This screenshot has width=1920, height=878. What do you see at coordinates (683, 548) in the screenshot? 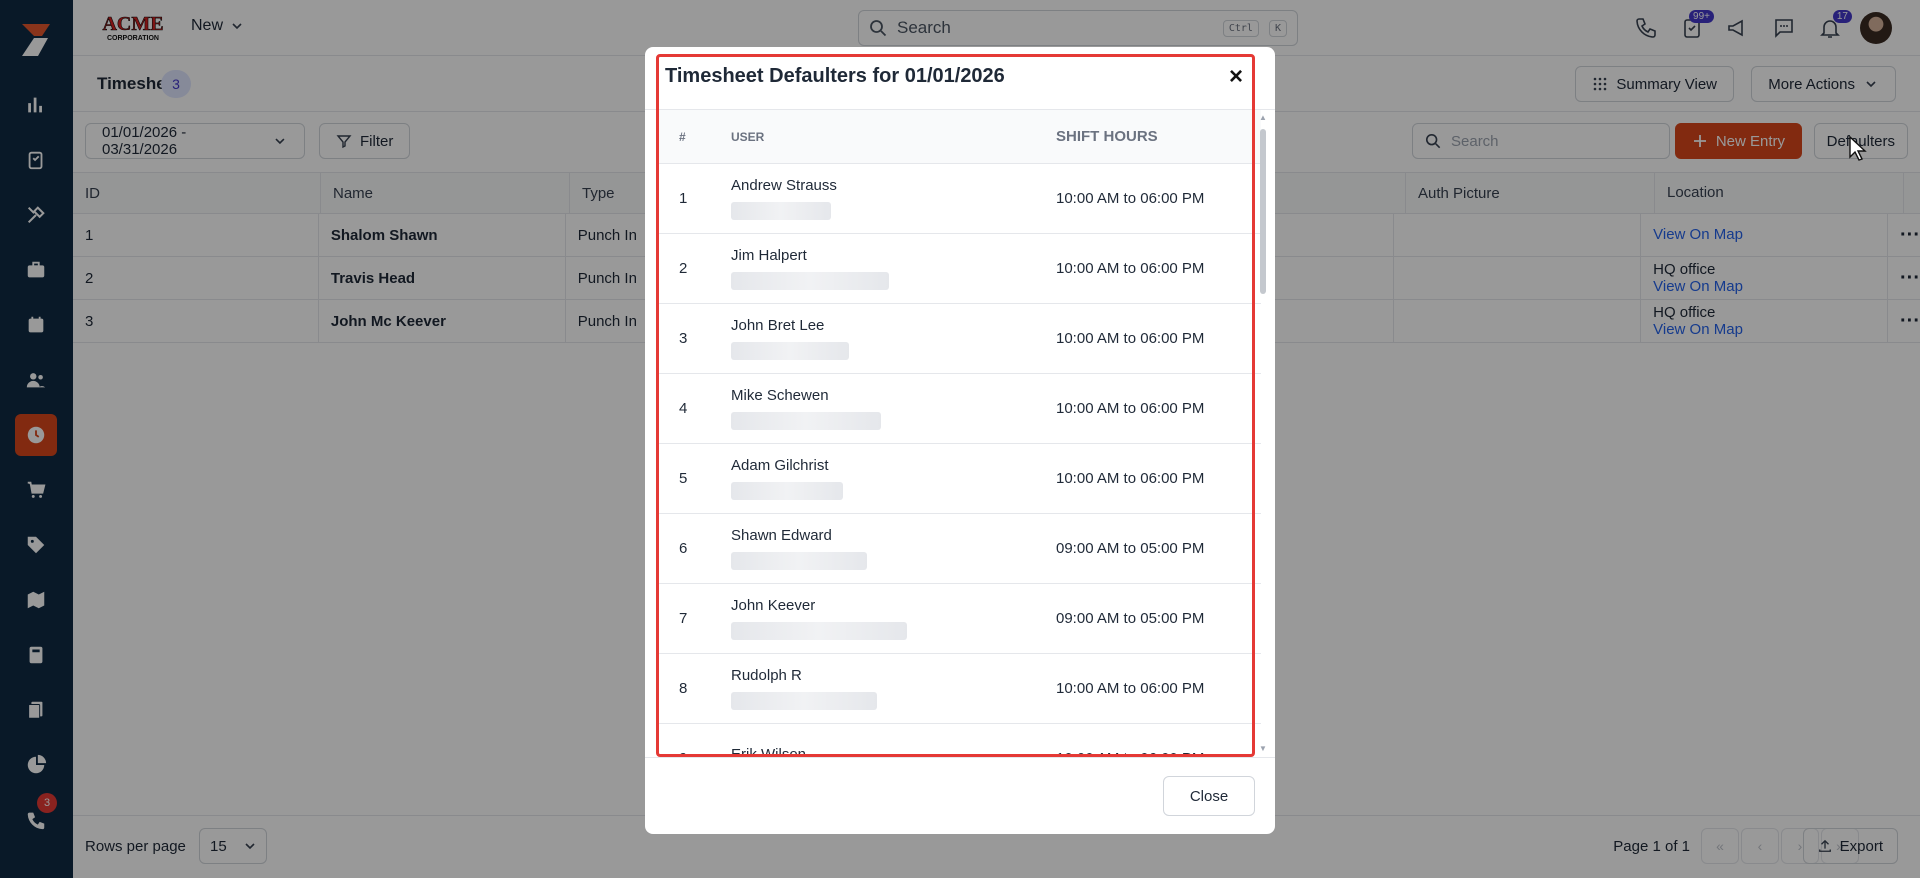
I see `defaulter-number: 6` at bounding box center [683, 548].